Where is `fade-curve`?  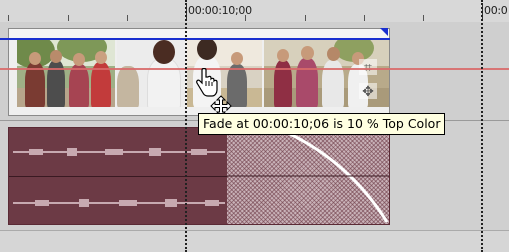
fade-curve is located at coordinates (308, 175).